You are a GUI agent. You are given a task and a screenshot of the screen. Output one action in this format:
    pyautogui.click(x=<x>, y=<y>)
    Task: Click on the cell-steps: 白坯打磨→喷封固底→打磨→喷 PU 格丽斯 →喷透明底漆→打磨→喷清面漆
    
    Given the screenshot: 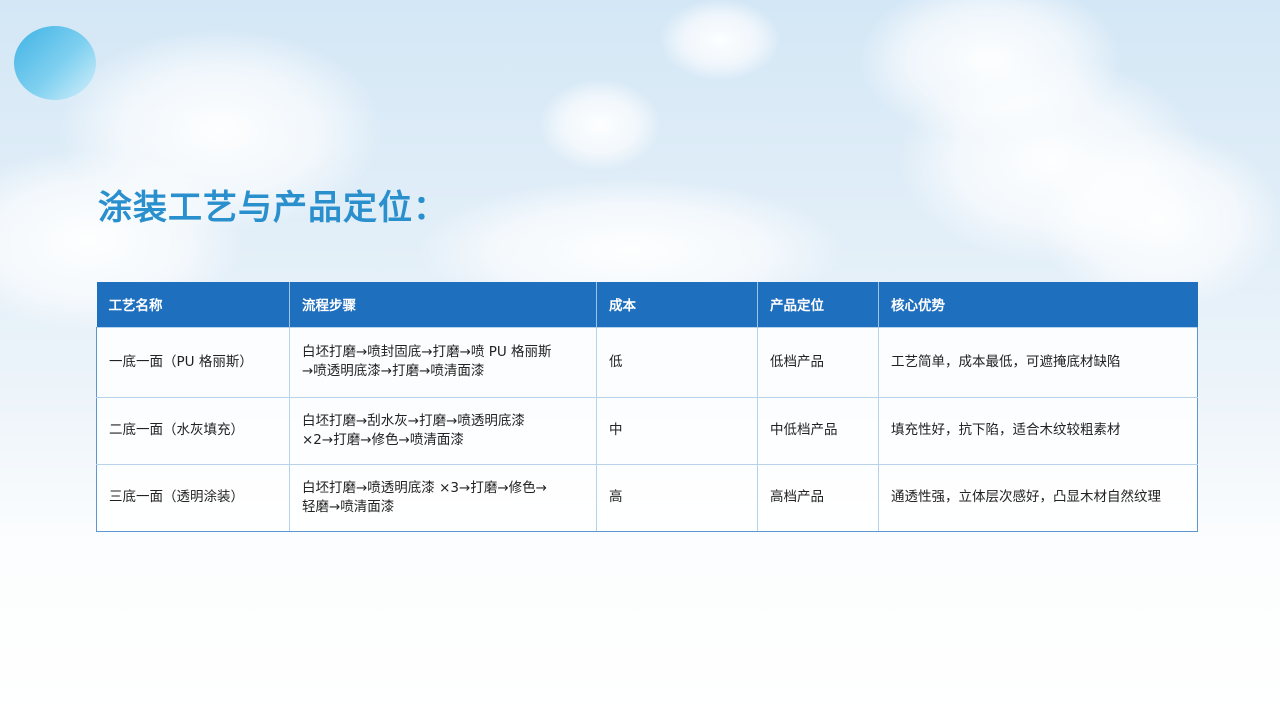 What is the action you would take?
    pyautogui.click(x=443, y=362)
    